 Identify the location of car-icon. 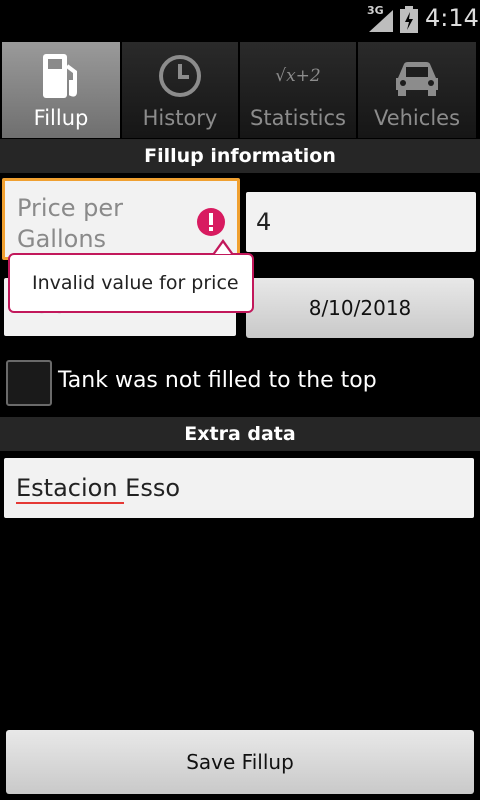
(417, 79).